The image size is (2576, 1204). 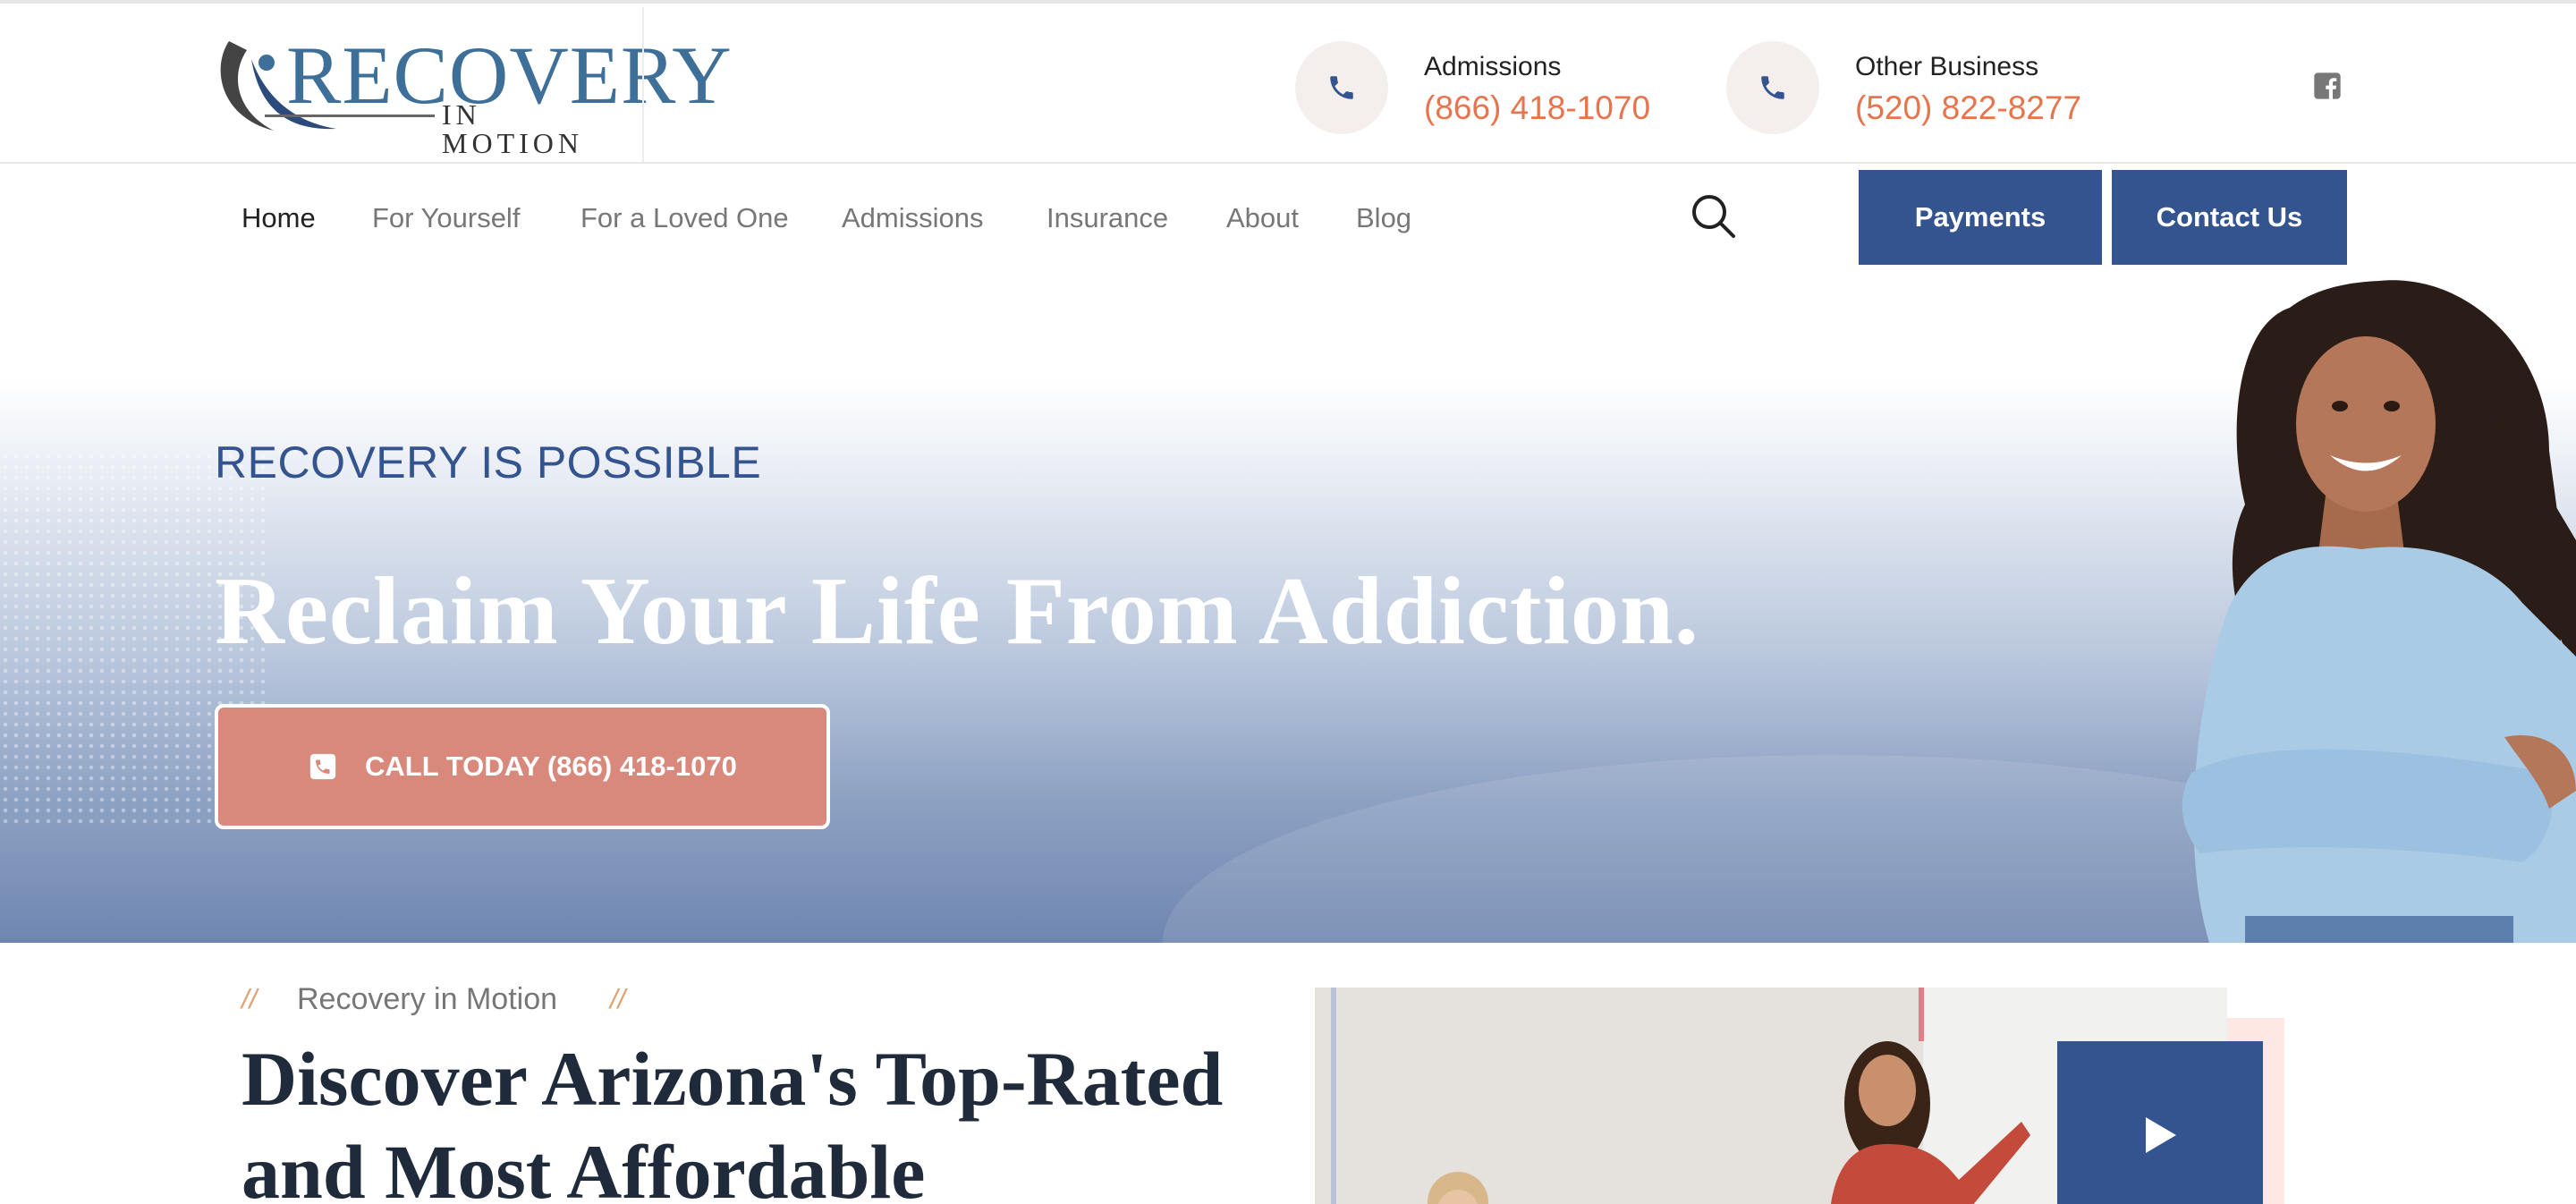 What do you see at coordinates (618, 998) in the screenshot?
I see `eyebrow-slash-right: //` at bounding box center [618, 998].